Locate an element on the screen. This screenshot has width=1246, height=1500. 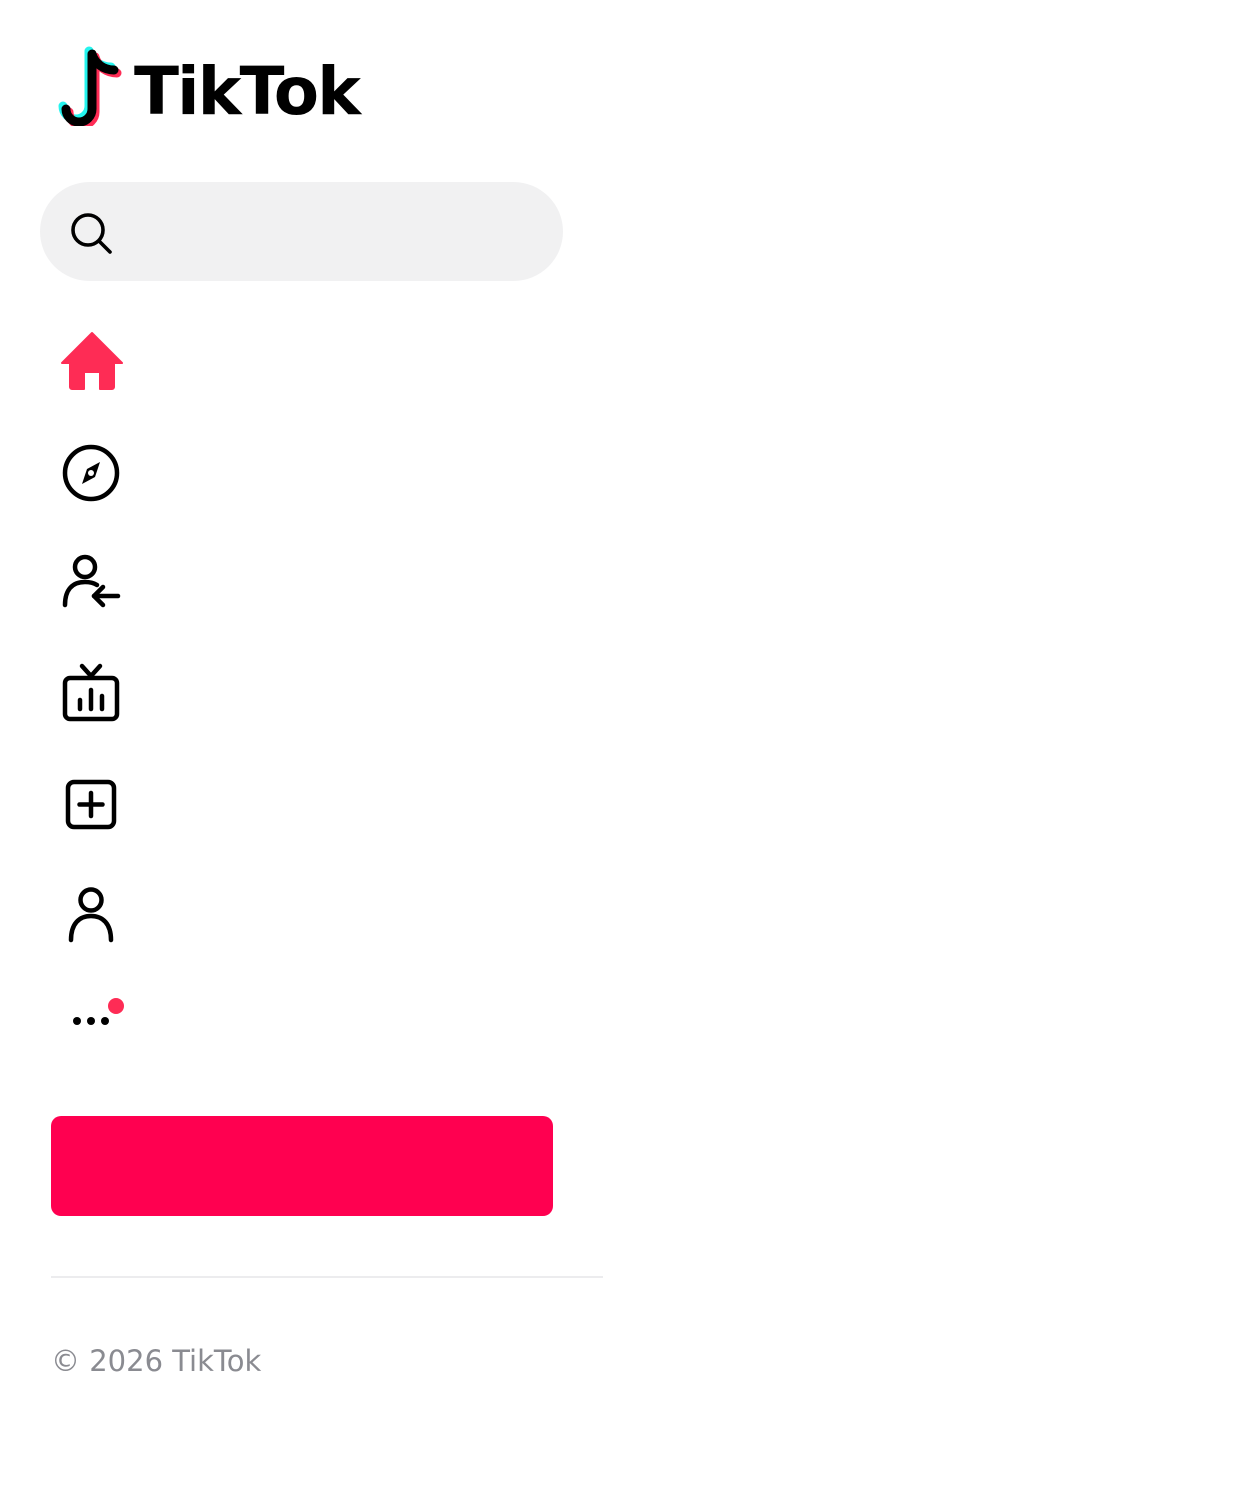
tv-live-icon is located at coordinates (91, 692).